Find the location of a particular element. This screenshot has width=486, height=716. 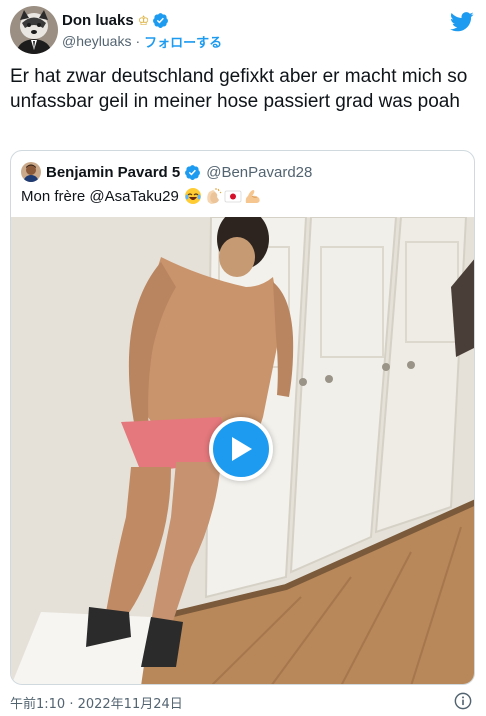

quote-header: Benjamin Pavard 5 @BenPavard28 is located at coordinates (166, 172).